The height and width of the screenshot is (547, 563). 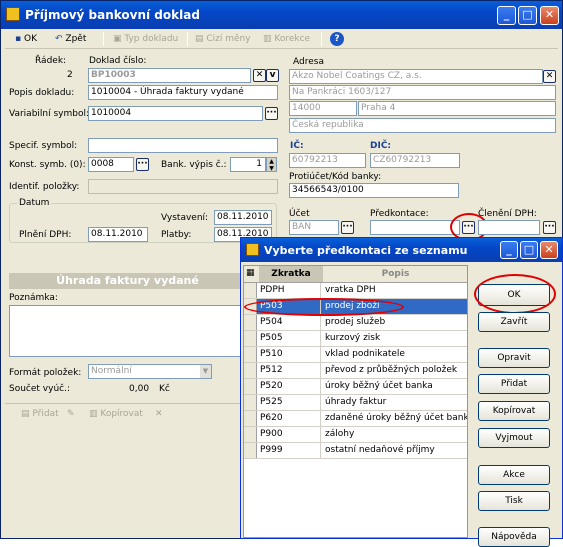 I want to click on ucet-label: Účet, so click(x=299, y=214).